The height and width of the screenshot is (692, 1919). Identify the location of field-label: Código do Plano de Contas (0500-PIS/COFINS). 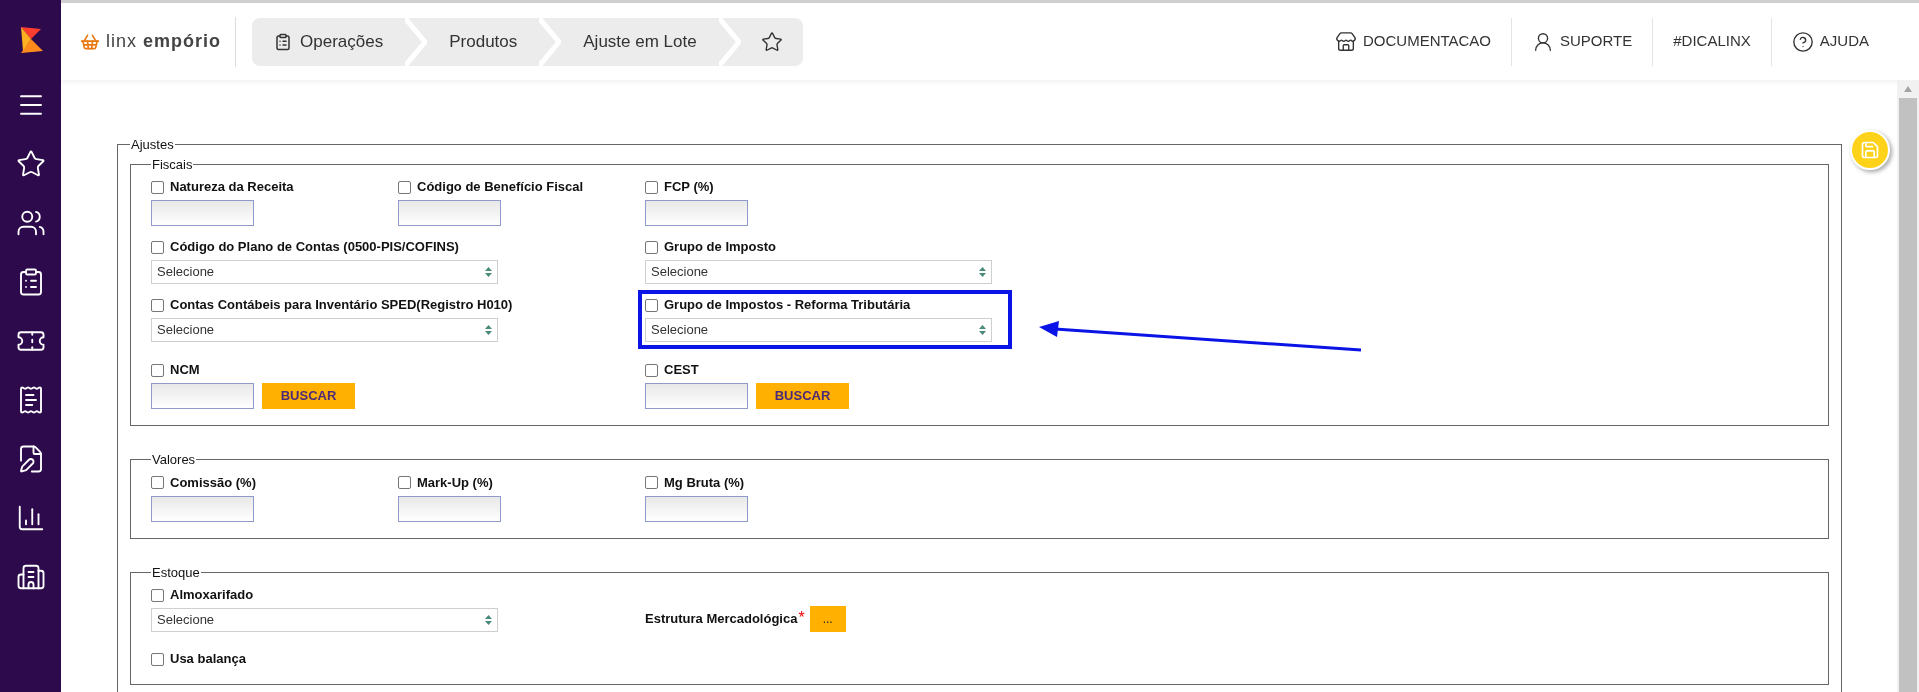
(314, 247).